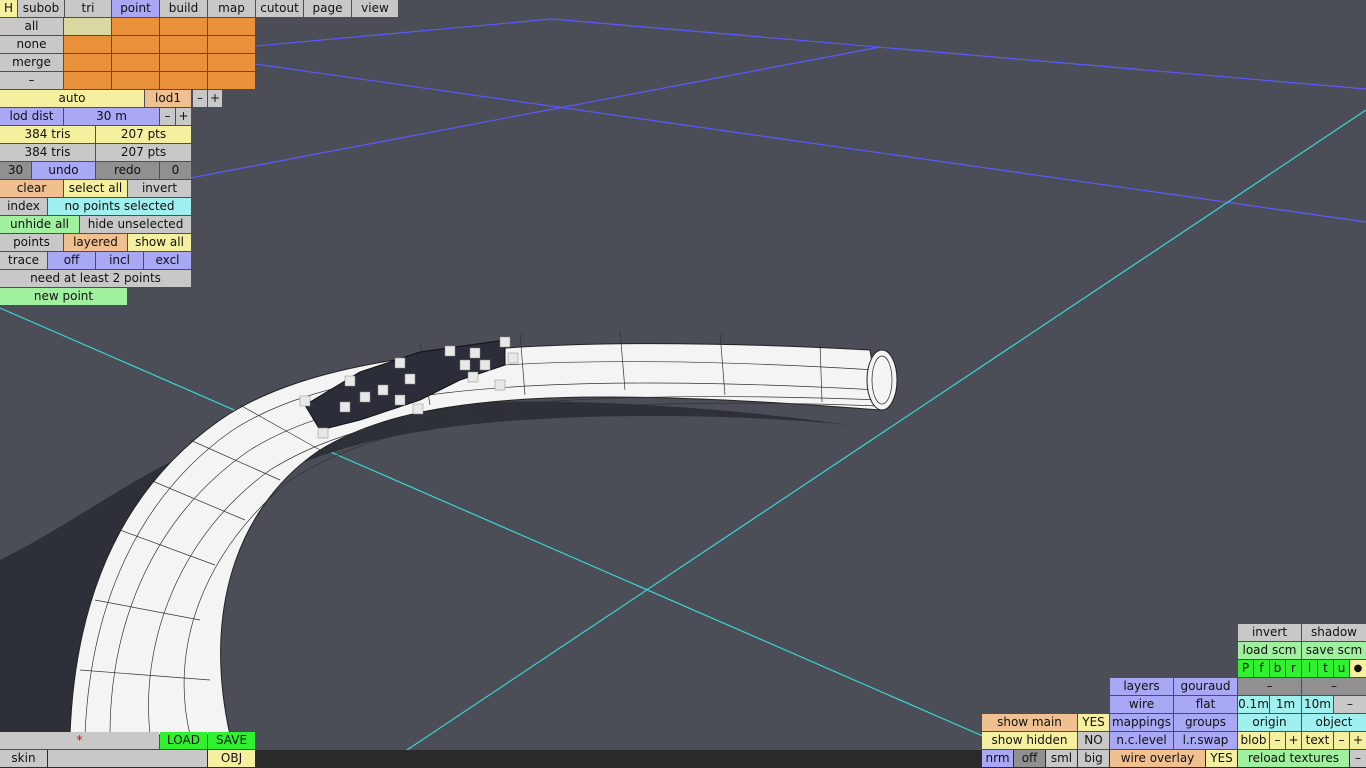  I want to click on size-sml-button: sml, so click(1061, 758).